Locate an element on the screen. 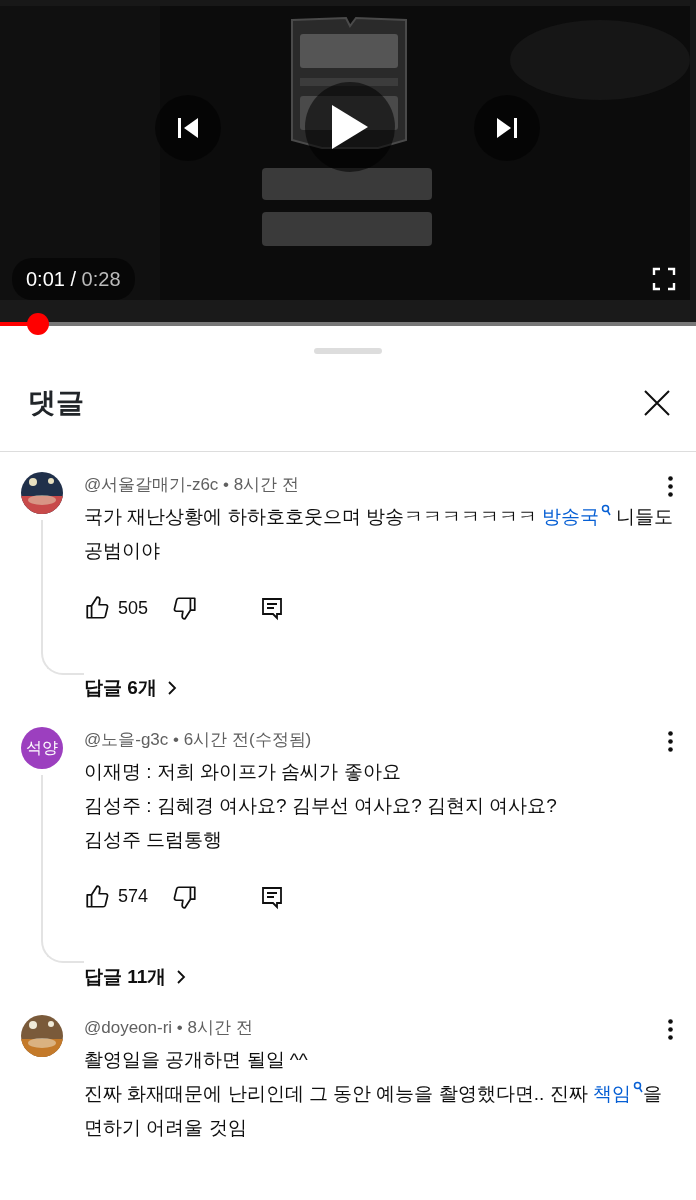 The image size is (696, 1200). sheet-title: 댓글 is located at coordinates (56, 402).